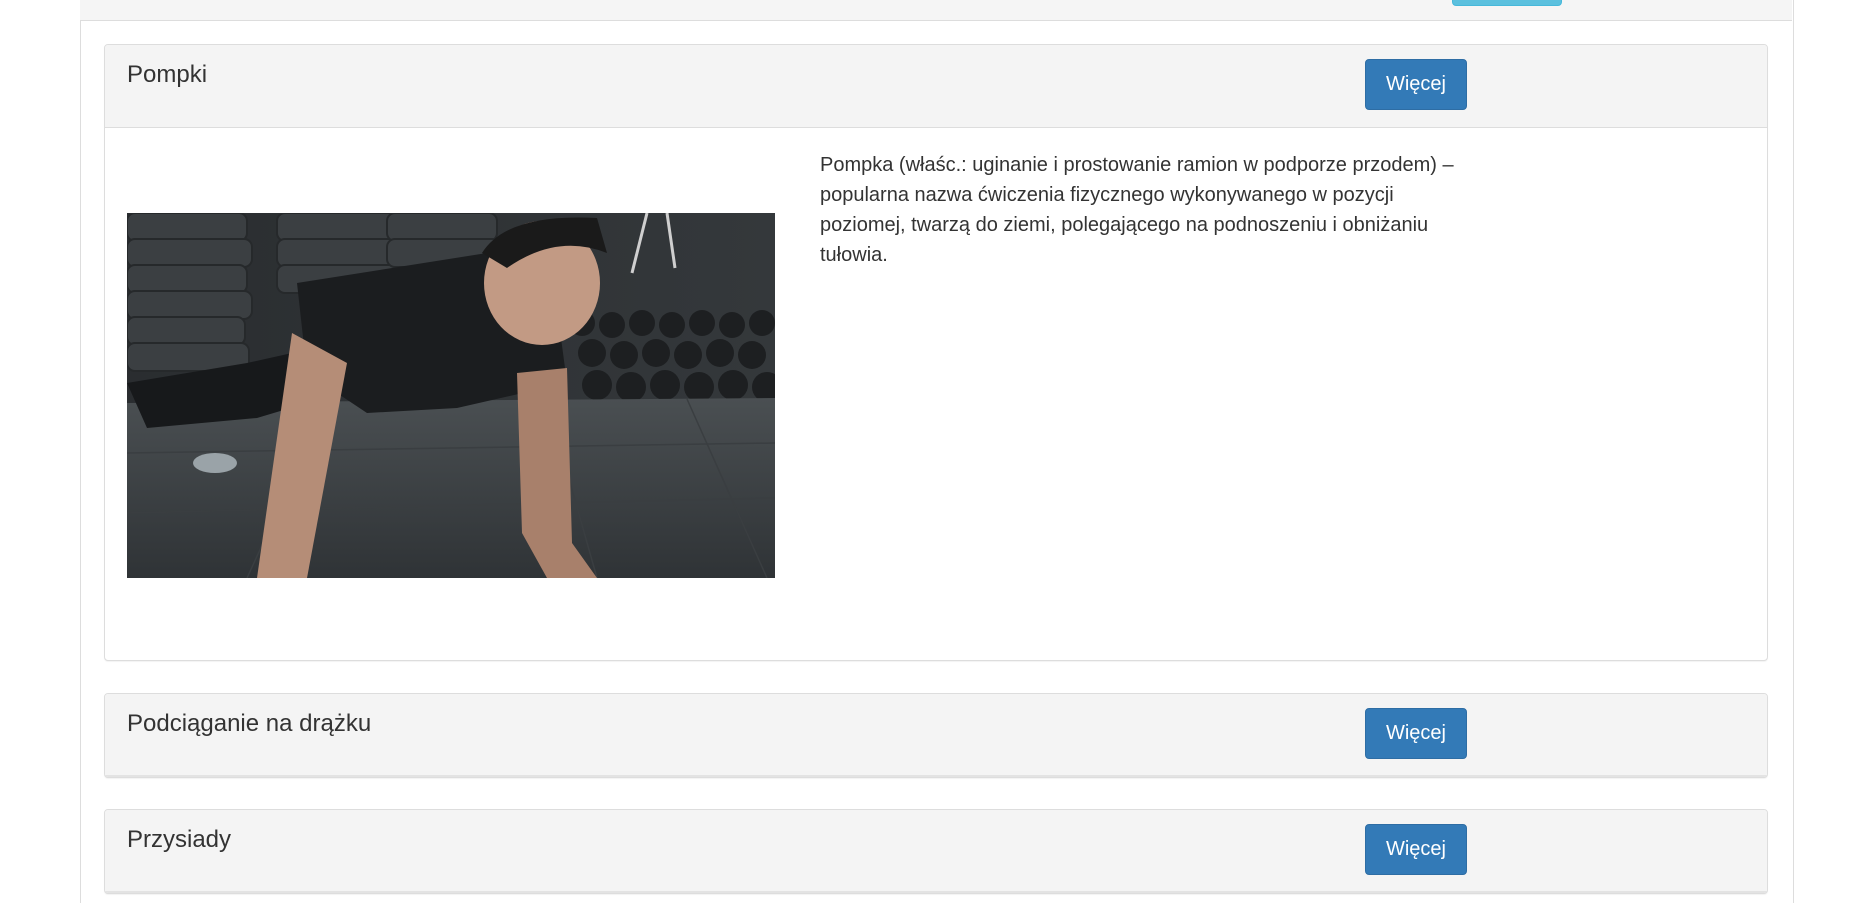  Describe the element at coordinates (936, 10) in the screenshot. I see `previous-panel-footer` at that location.